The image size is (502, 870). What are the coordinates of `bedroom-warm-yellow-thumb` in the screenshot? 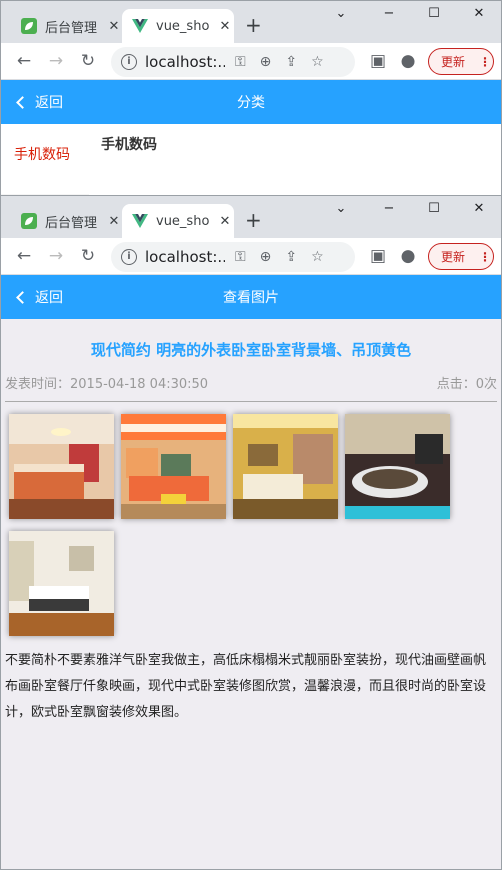 It's located at (285, 466).